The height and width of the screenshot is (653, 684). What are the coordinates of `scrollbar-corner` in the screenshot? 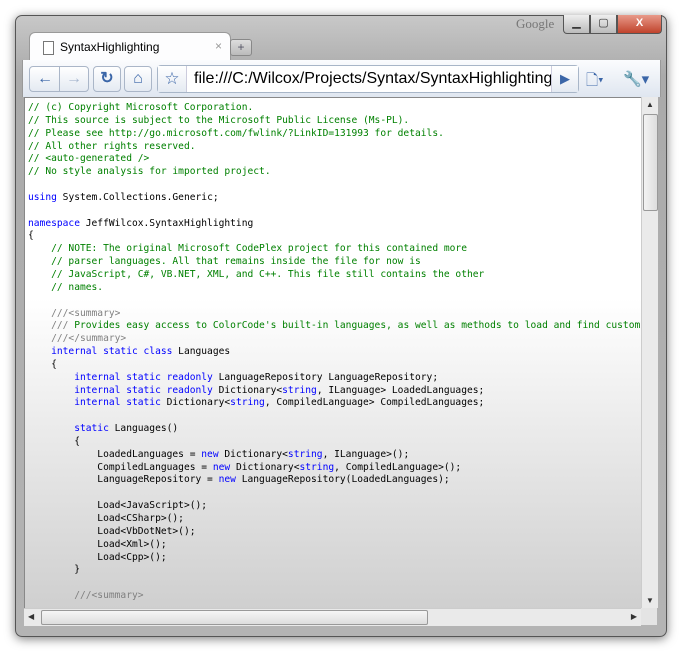 It's located at (649, 616).